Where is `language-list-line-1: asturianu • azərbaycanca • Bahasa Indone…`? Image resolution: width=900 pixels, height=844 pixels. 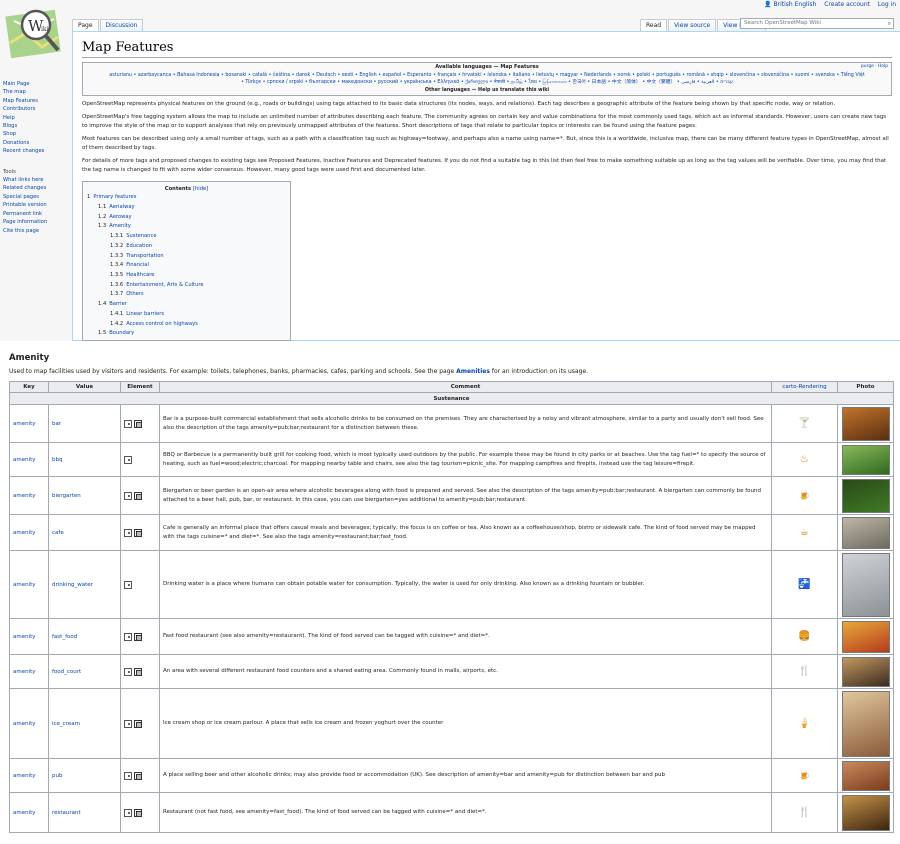
language-list-line-1: asturianu • azərbaycanca • Bahasa Indone… is located at coordinates (487, 76).